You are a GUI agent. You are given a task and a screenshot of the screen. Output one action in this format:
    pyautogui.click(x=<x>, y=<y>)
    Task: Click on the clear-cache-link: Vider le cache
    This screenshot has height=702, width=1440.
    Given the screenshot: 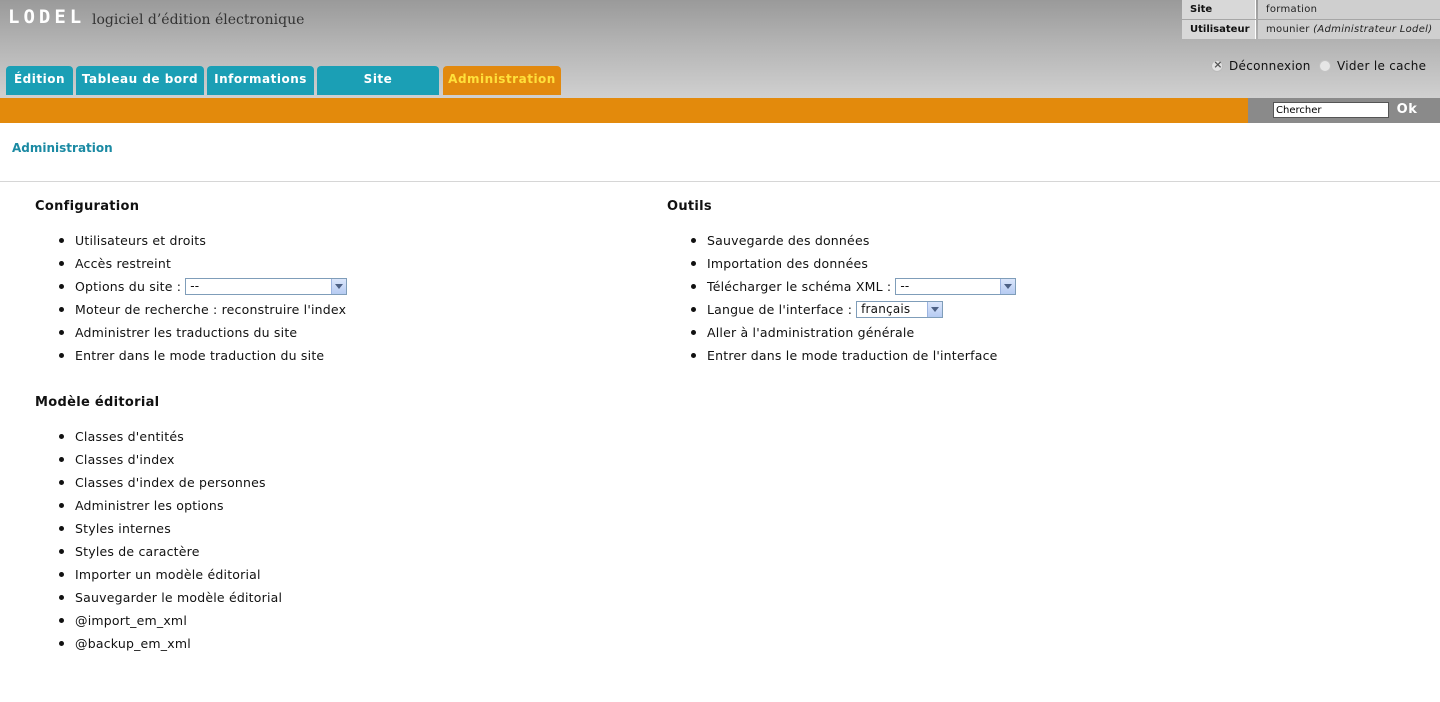 What is the action you would take?
    pyautogui.click(x=1372, y=66)
    